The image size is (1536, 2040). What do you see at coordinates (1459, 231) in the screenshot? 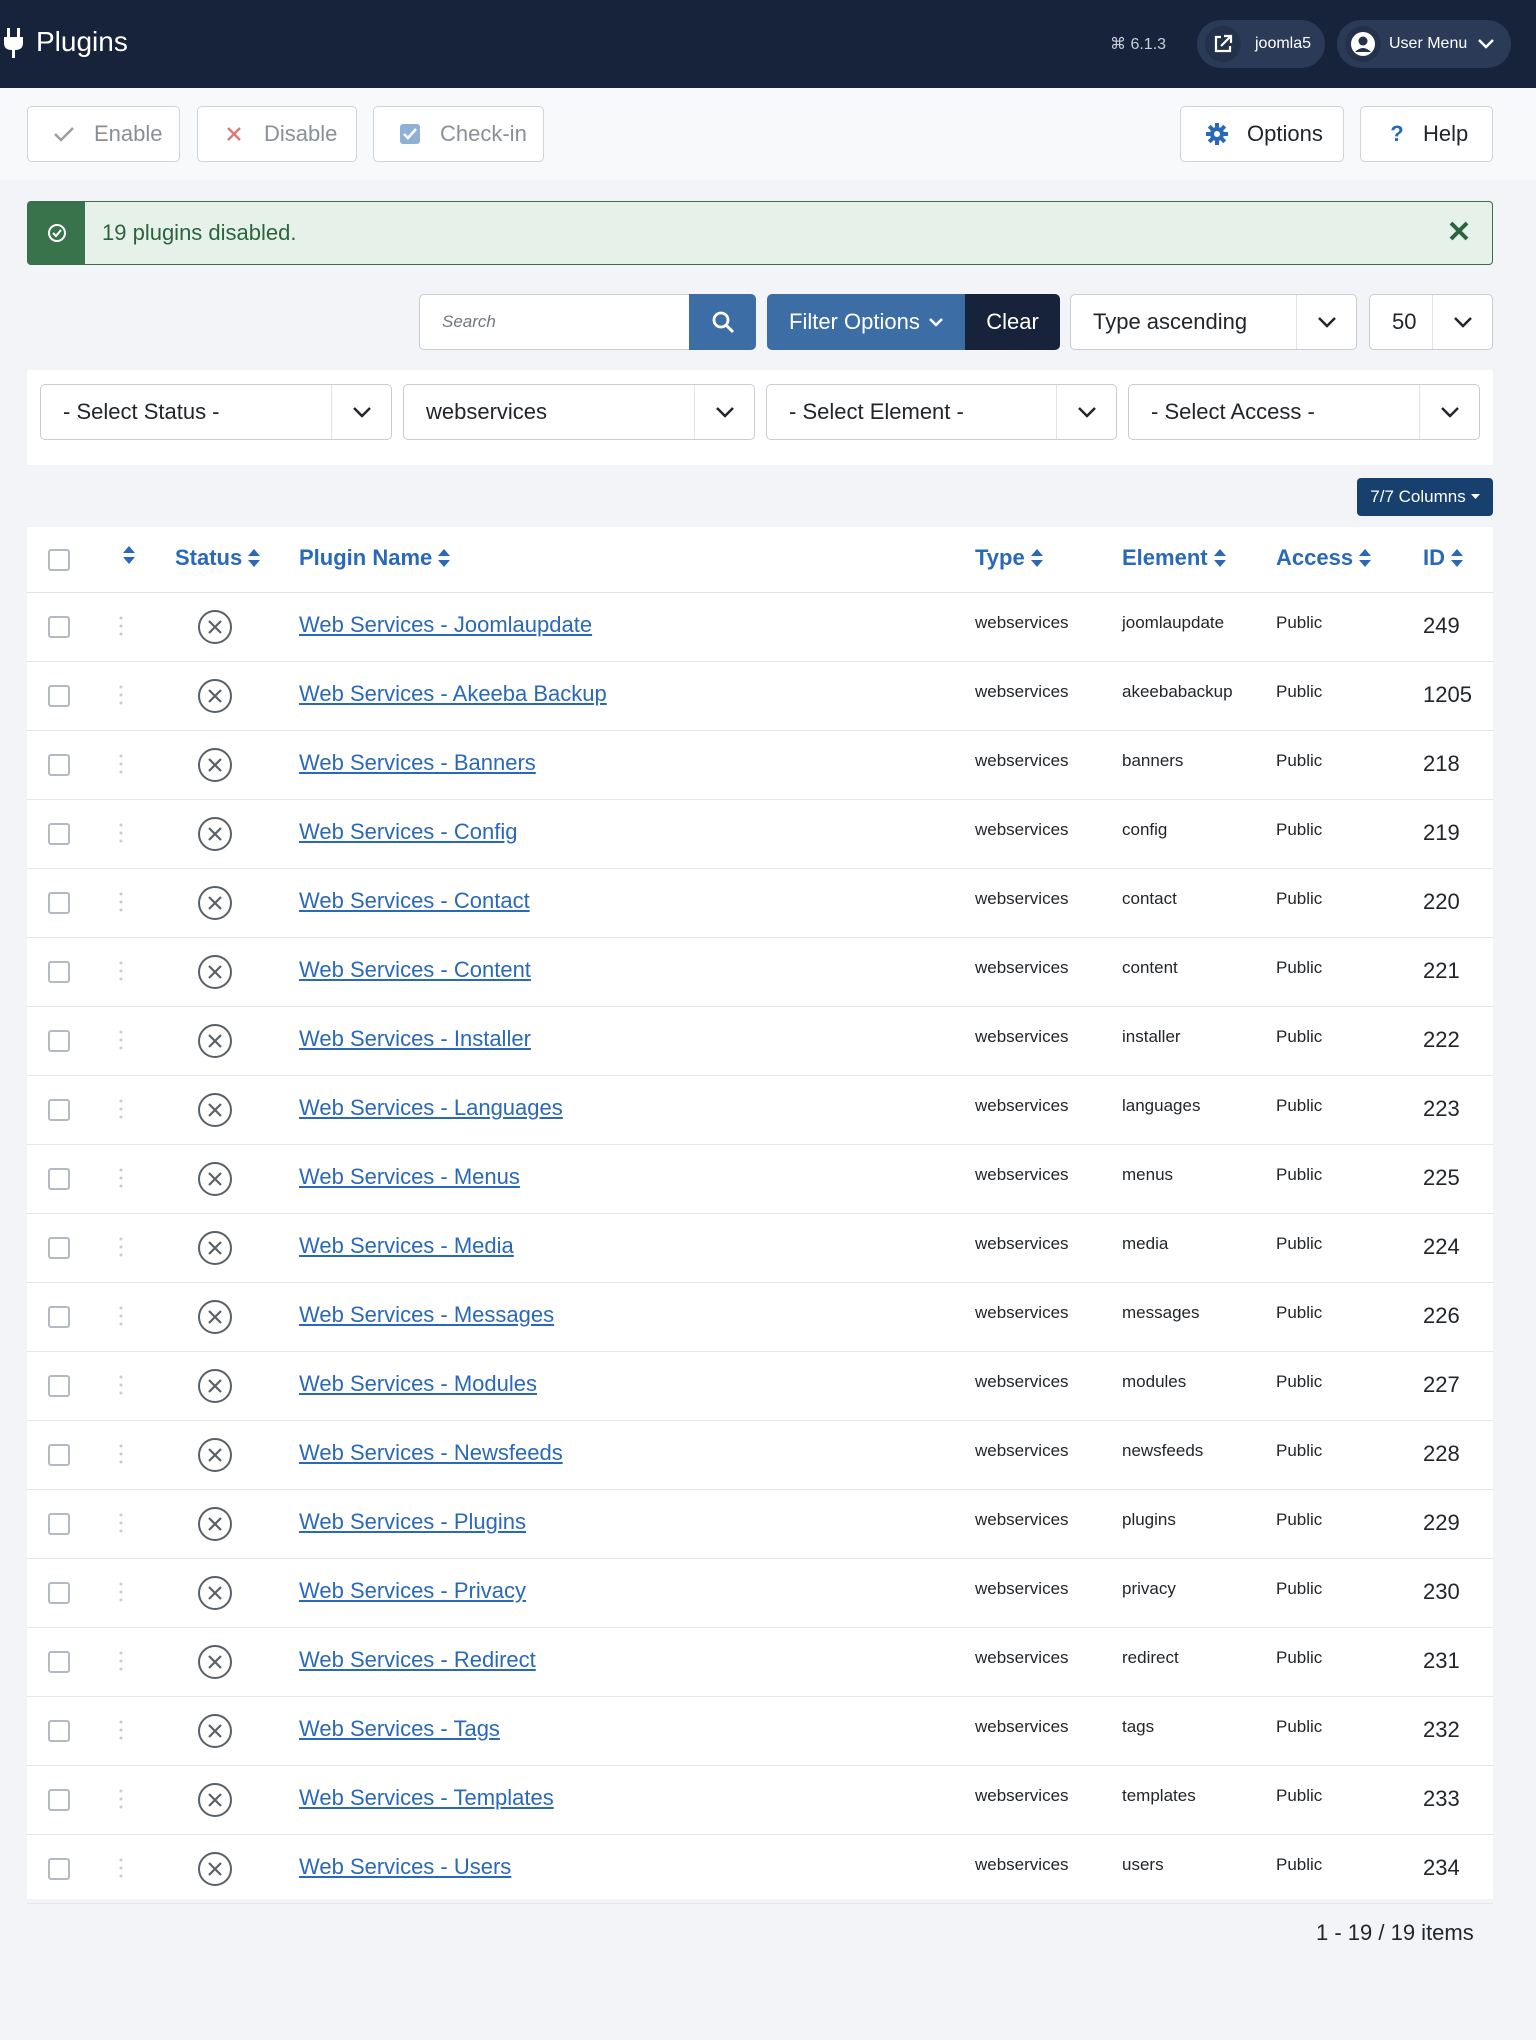
I see `close-icon` at bounding box center [1459, 231].